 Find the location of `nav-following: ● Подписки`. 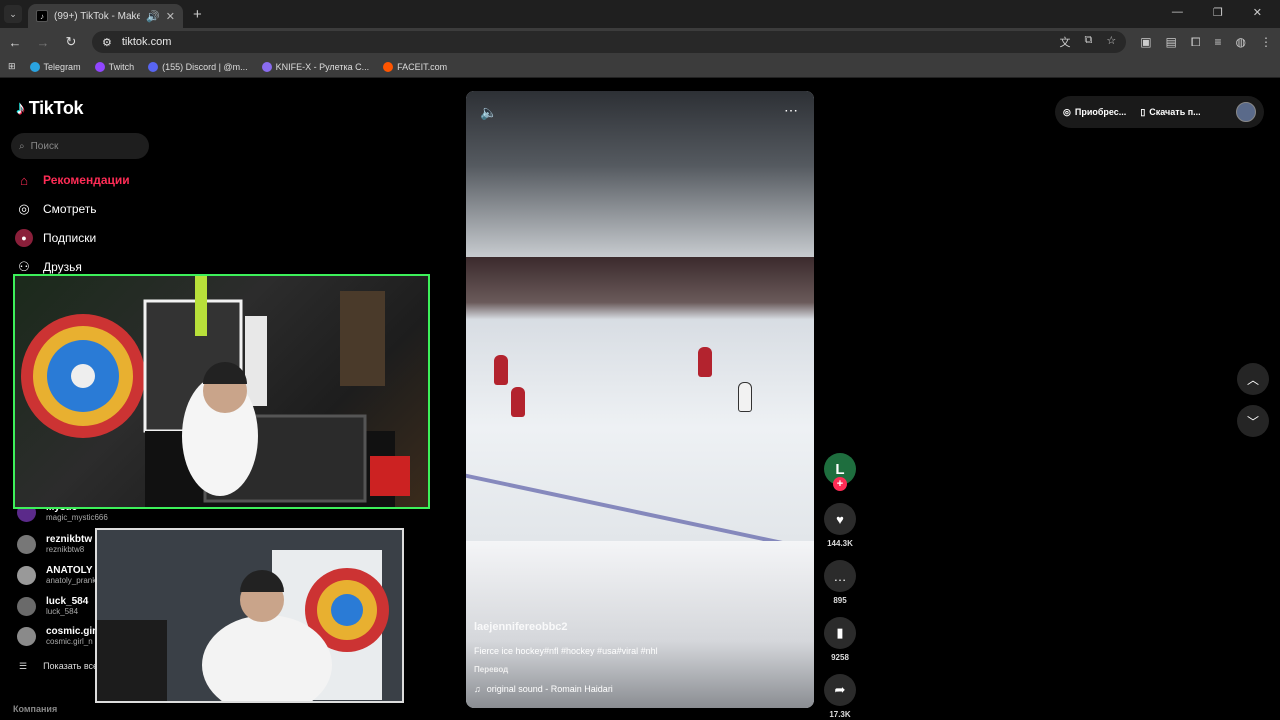

nav-following: ● Подписки is located at coordinates (55, 238).